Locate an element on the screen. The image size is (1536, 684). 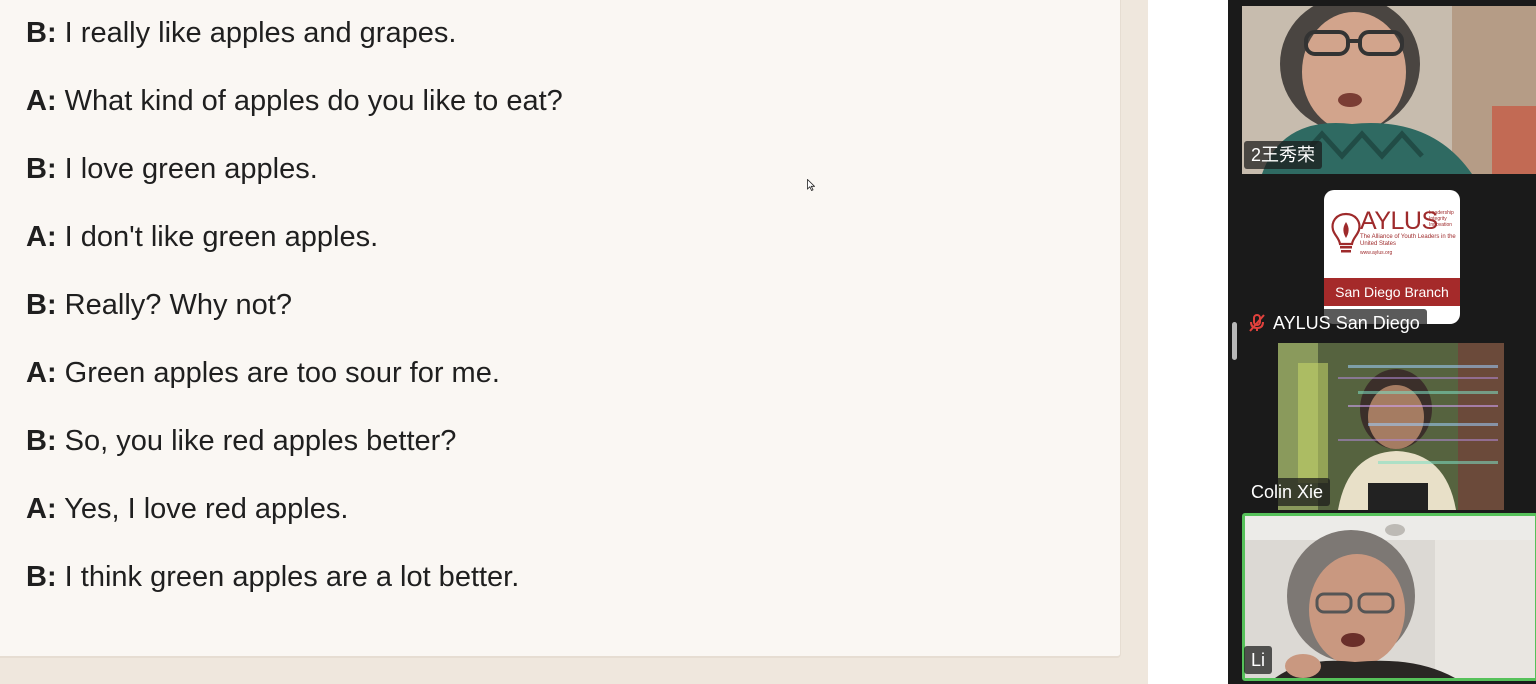
dialogue-text: Yes, I love red apples. is located at coordinates (206, 509).